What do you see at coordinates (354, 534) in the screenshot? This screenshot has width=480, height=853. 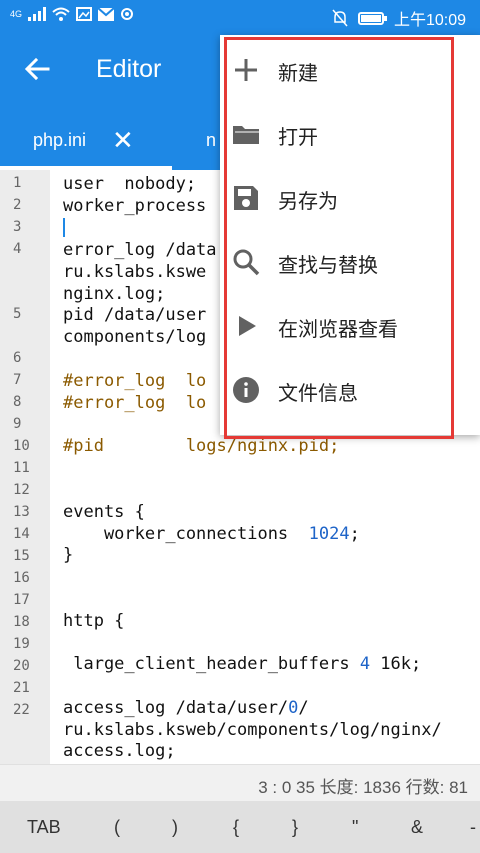 I see `code-text: ;` at bounding box center [354, 534].